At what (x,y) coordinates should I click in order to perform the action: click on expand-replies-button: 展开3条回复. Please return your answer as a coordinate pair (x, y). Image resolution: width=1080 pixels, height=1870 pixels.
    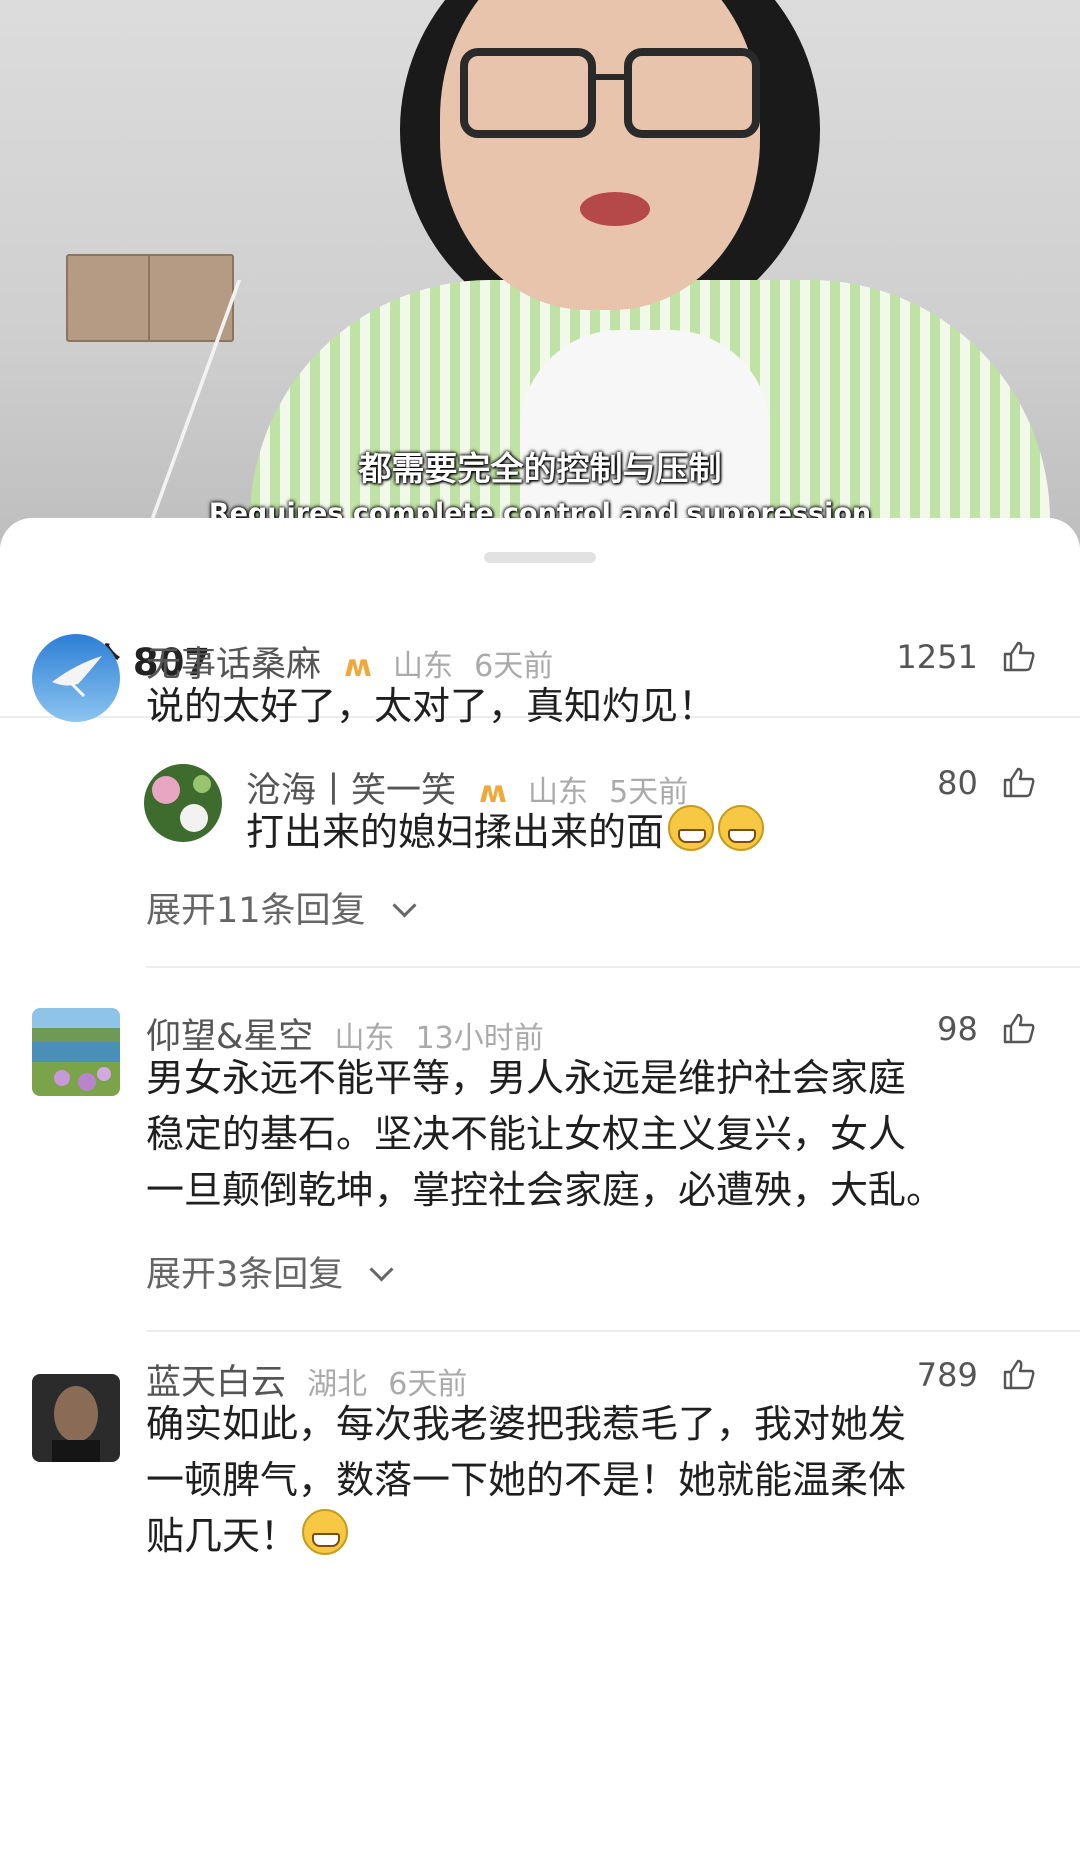
    Looking at the image, I should click on (270, 1271).